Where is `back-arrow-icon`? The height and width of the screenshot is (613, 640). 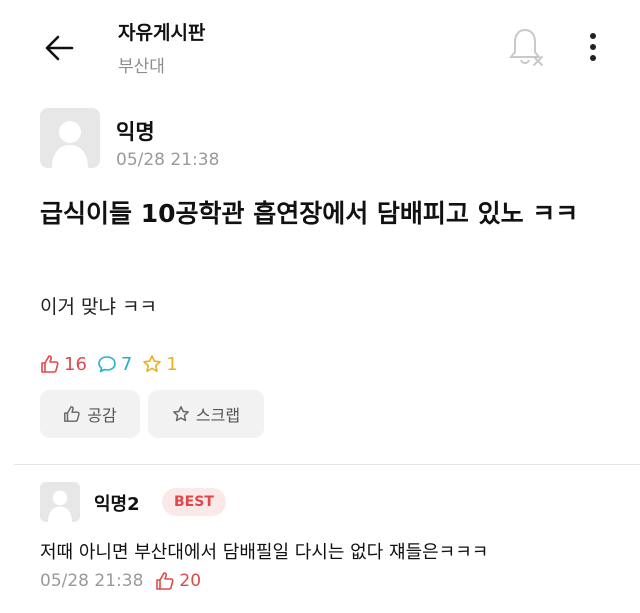 back-arrow-icon is located at coordinates (59, 48).